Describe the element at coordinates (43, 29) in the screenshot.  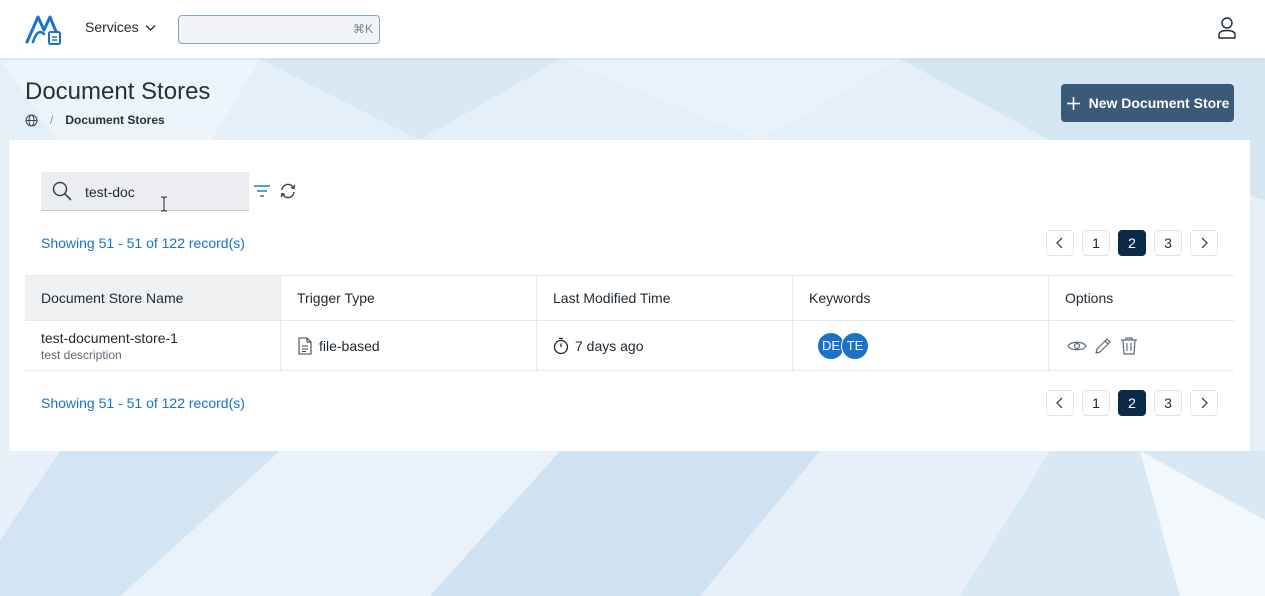
I see `app-logo-icon` at that location.